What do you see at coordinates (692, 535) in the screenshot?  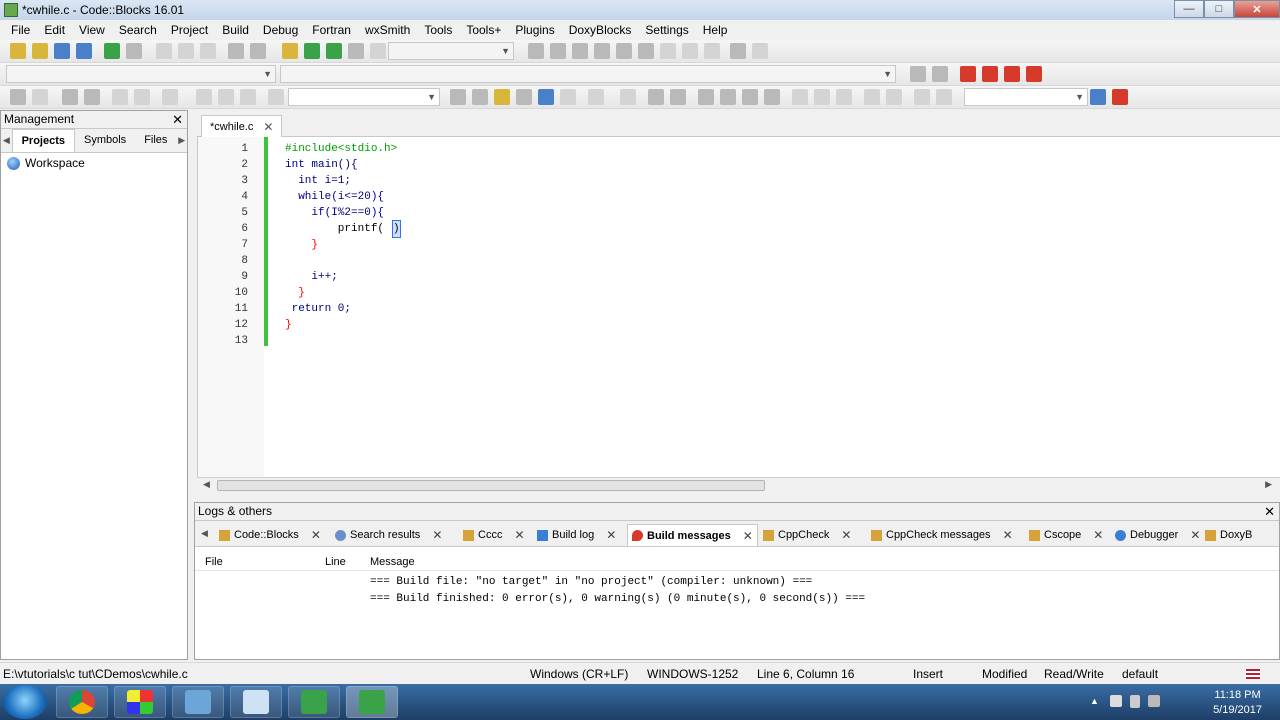 I see `tab-build-messages: Build messages ✕` at bounding box center [692, 535].